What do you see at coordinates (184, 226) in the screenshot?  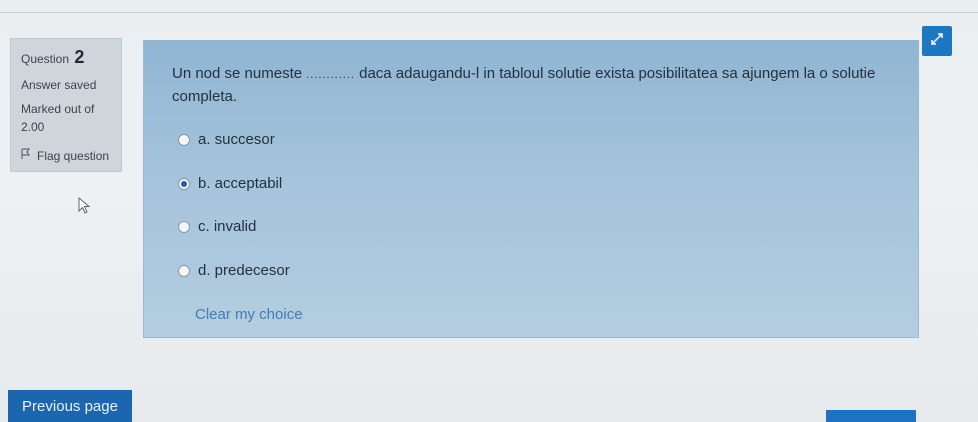 I see `radio-c` at bounding box center [184, 226].